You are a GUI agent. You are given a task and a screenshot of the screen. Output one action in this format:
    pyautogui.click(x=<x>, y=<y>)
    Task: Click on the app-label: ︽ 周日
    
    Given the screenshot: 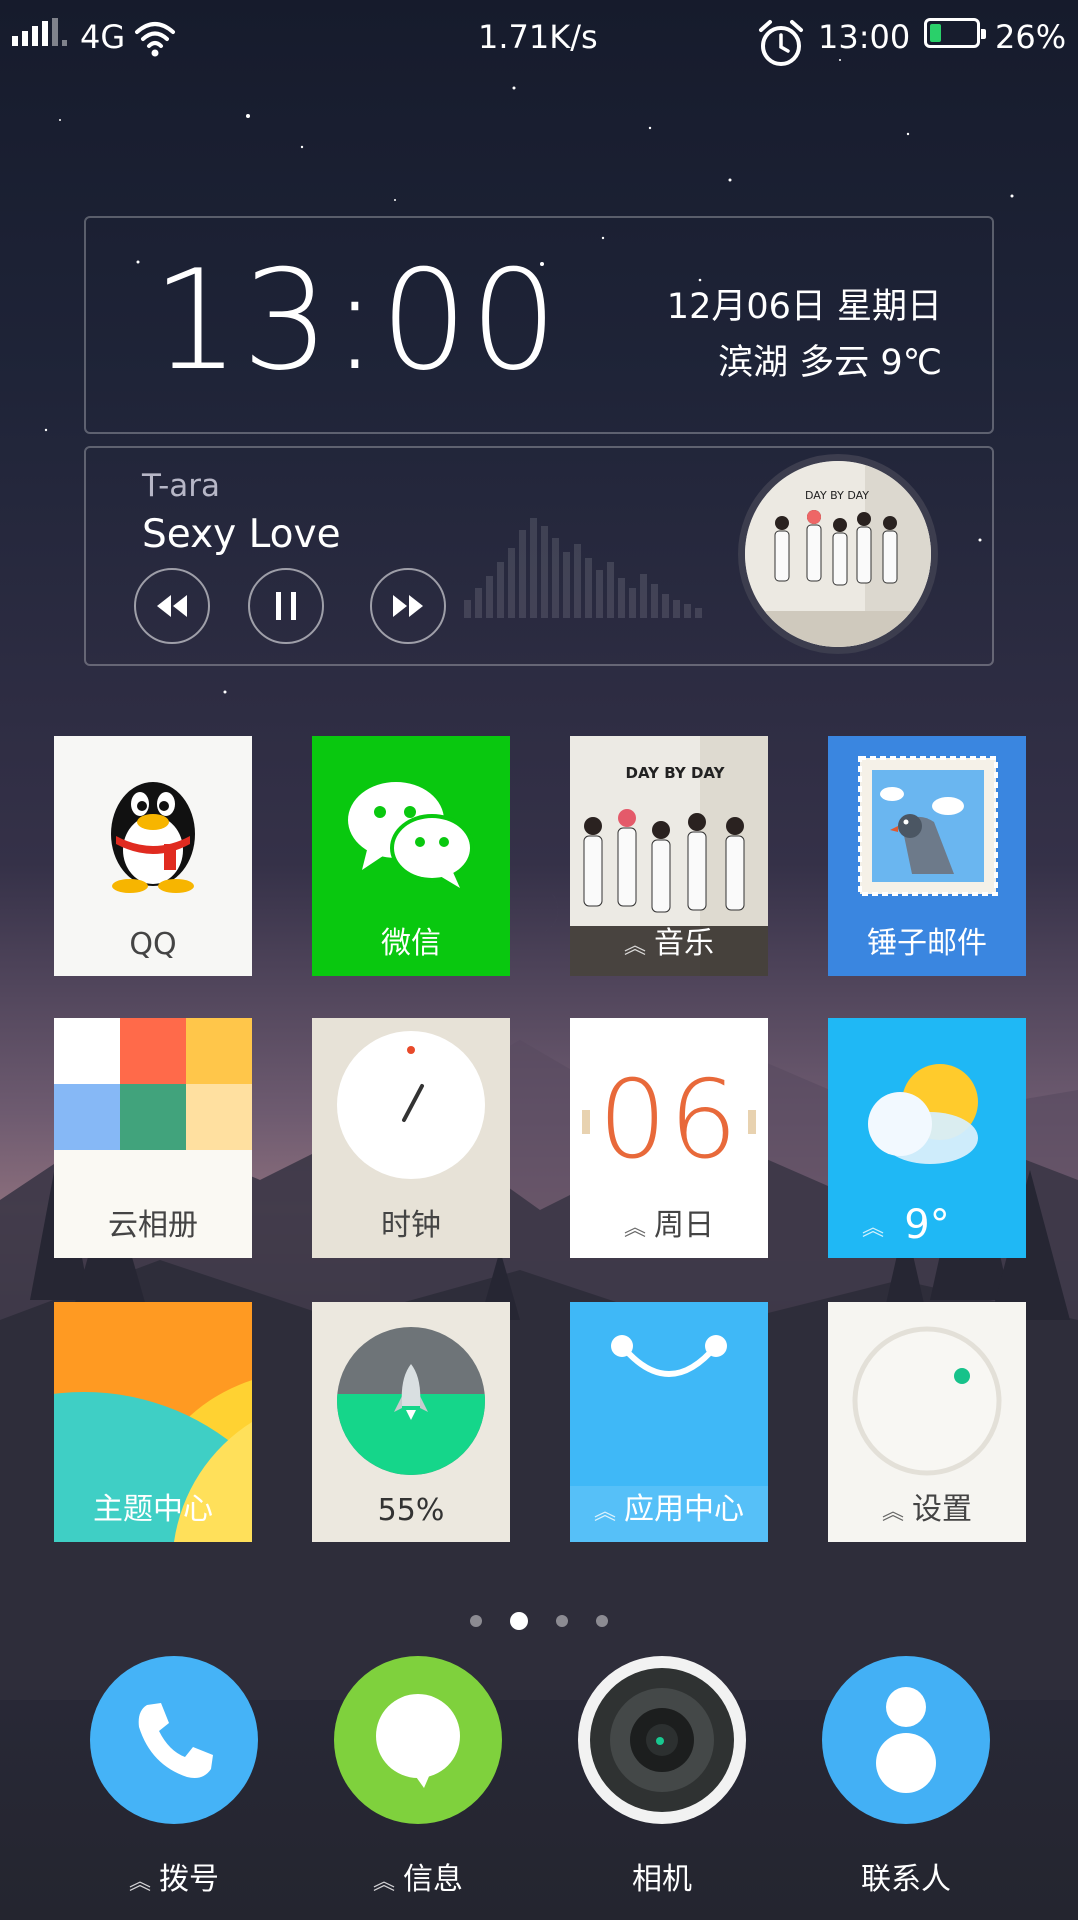 What is the action you would take?
    pyautogui.click(x=668, y=1225)
    